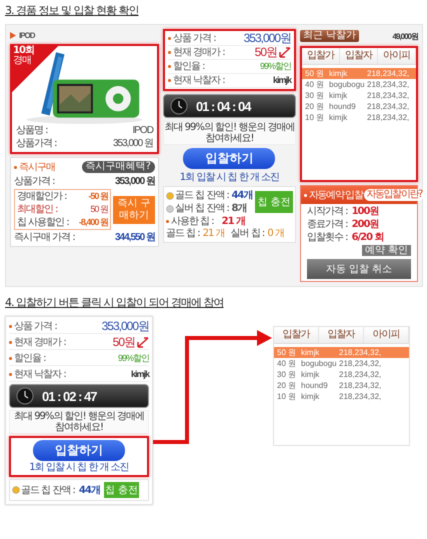  I want to click on badge-label: 경매, so click(22, 61).